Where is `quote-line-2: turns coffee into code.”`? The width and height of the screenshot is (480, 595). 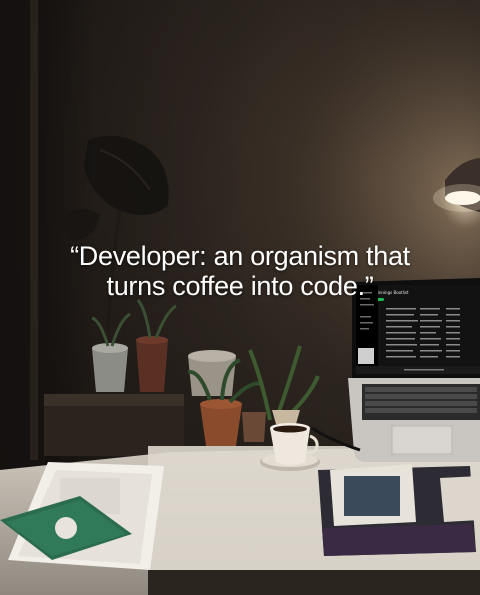 quote-line-2: turns coffee into code.” is located at coordinates (240, 286).